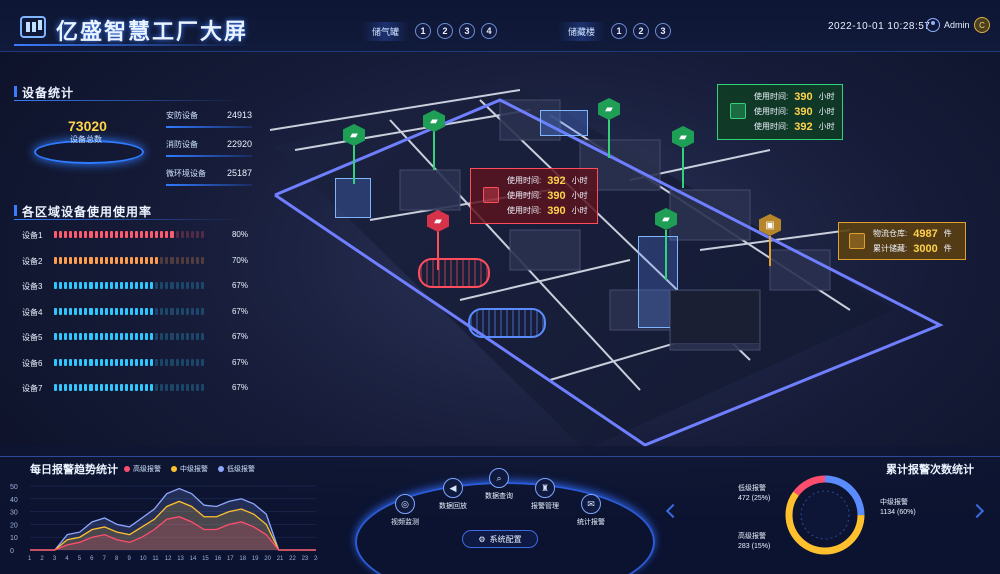  What do you see at coordinates (445, 31) in the screenshot?
I see `nav-gas-tank-2: 2` at bounding box center [445, 31].